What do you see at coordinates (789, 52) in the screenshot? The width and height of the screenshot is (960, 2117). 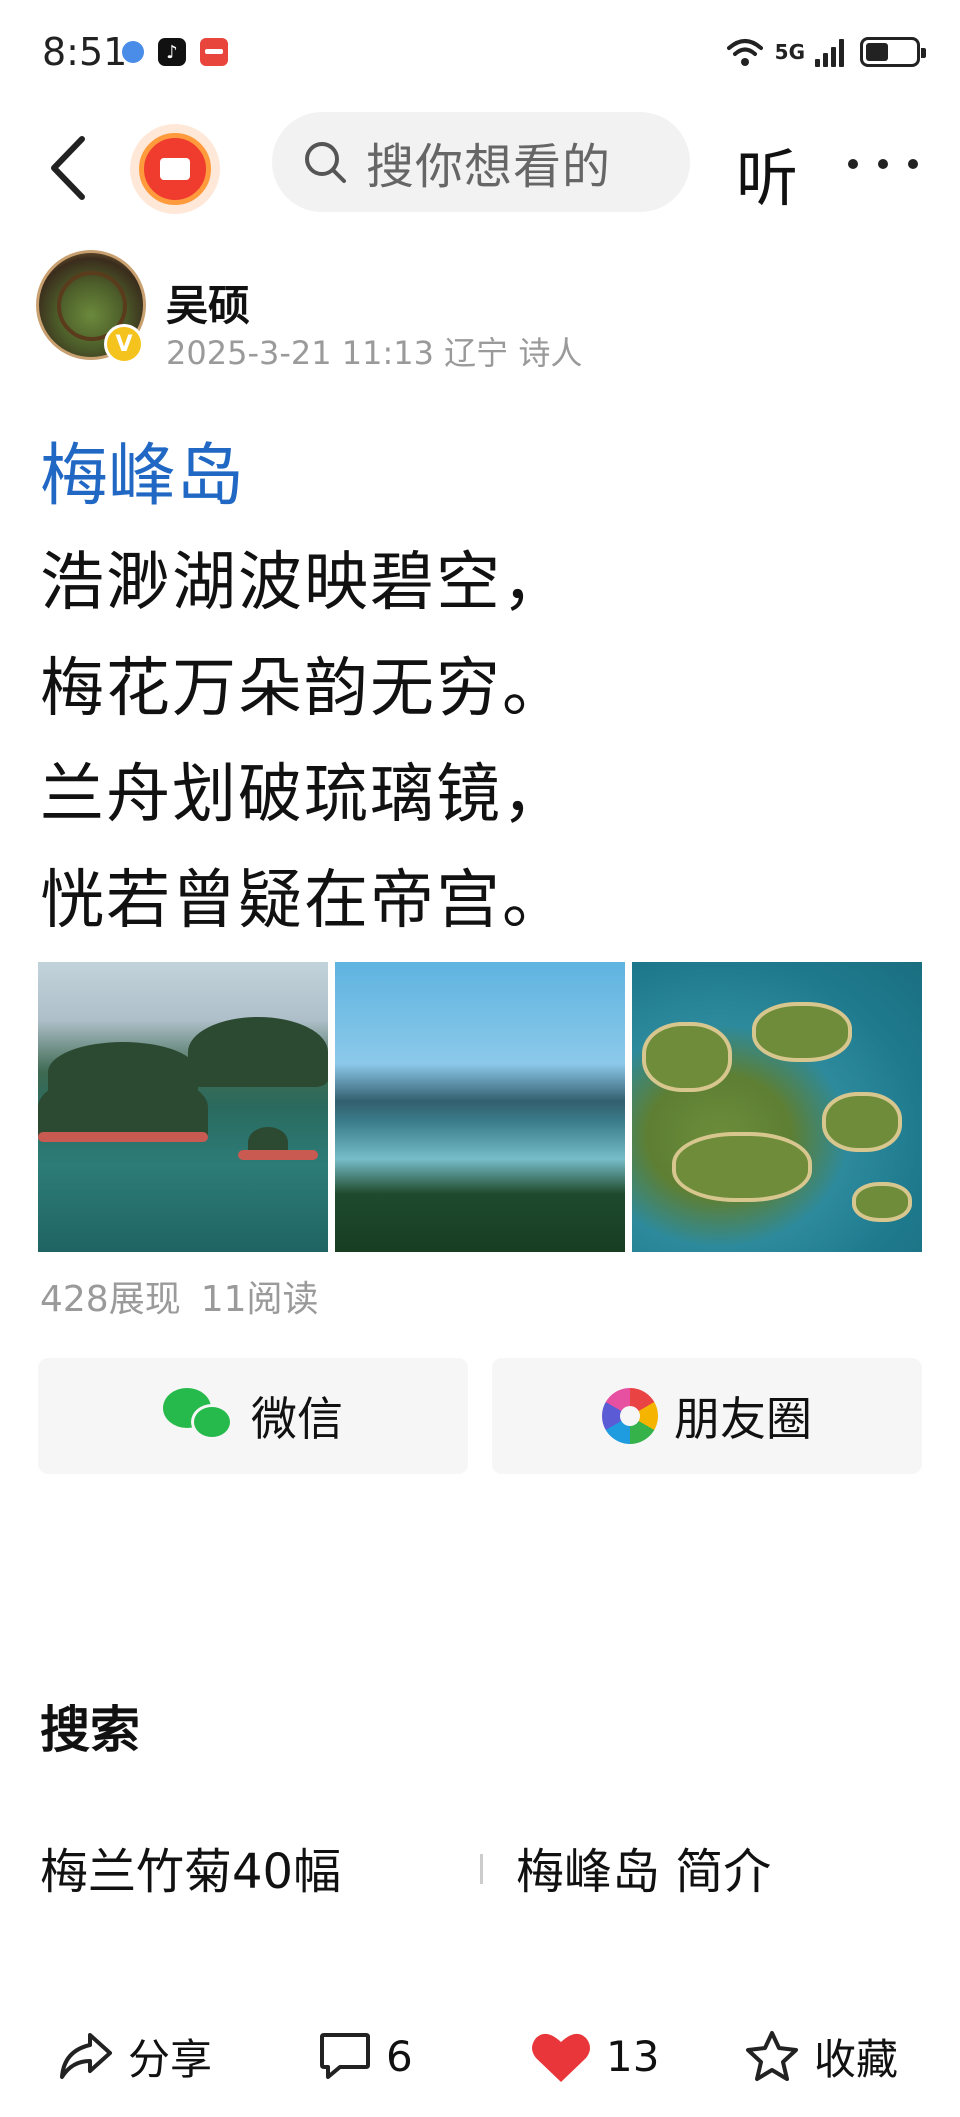 I see `network-type: 5G` at bounding box center [789, 52].